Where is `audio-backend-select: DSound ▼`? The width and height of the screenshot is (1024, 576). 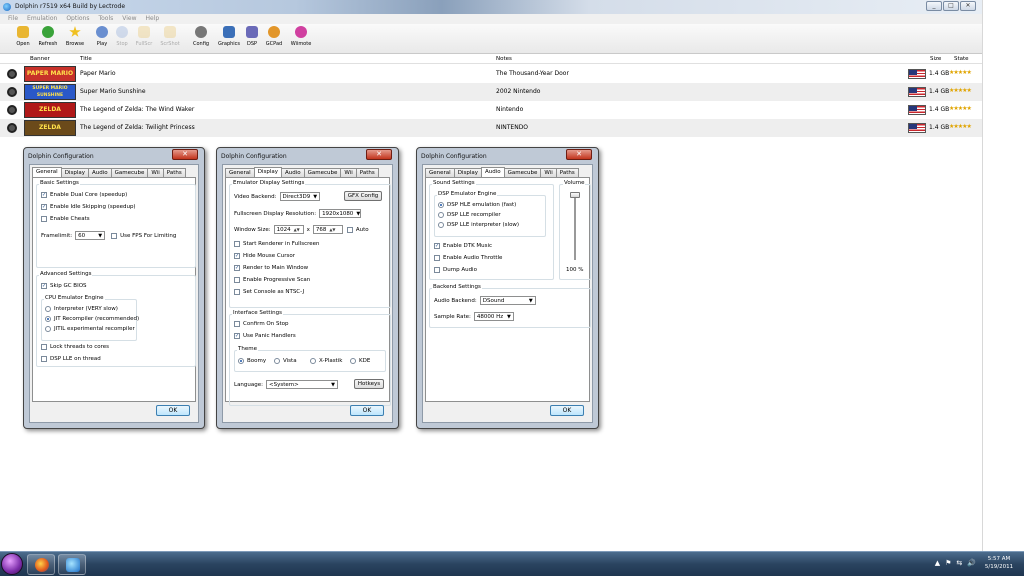 audio-backend-select: DSound ▼ is located at coordinates (507, 300).